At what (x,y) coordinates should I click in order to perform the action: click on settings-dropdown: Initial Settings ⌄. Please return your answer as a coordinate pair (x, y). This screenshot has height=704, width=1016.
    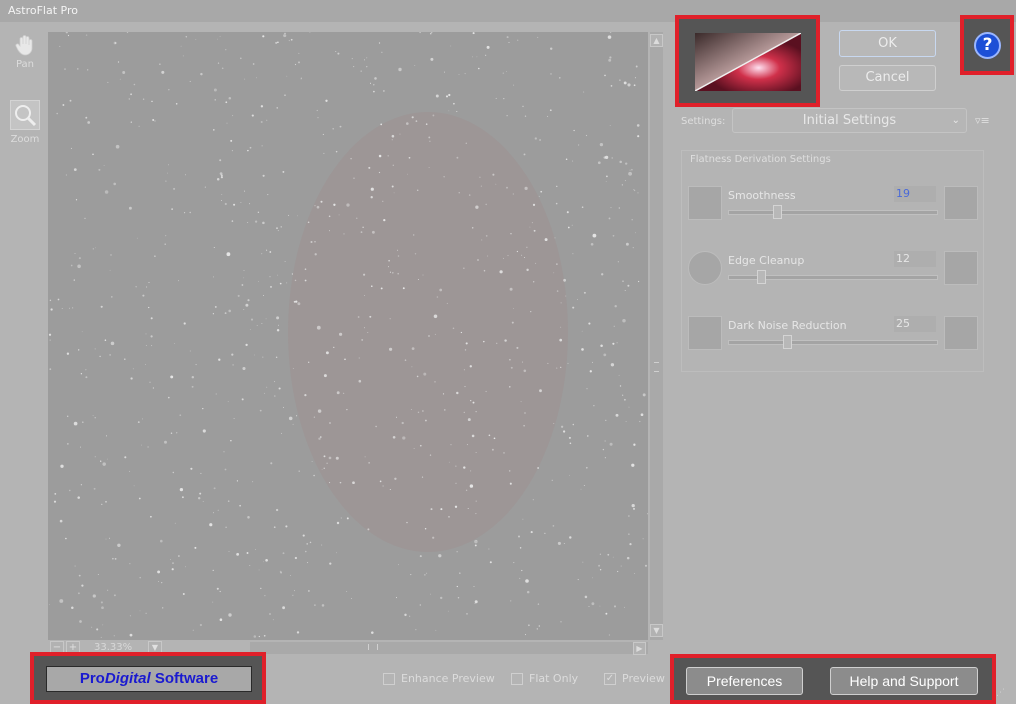
    Looking at the image, I should click on (849, 120).